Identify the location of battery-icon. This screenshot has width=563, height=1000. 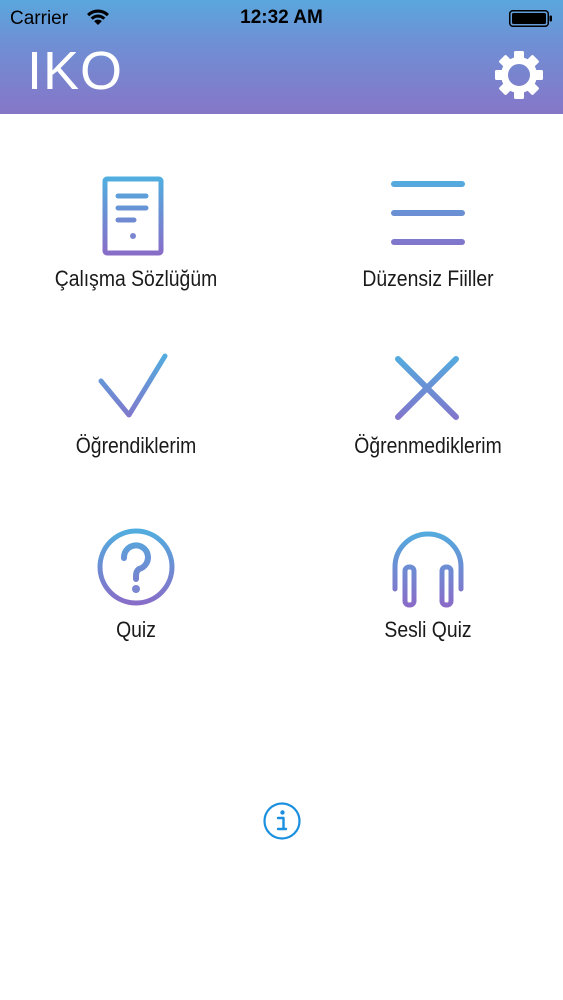
(530, 18).